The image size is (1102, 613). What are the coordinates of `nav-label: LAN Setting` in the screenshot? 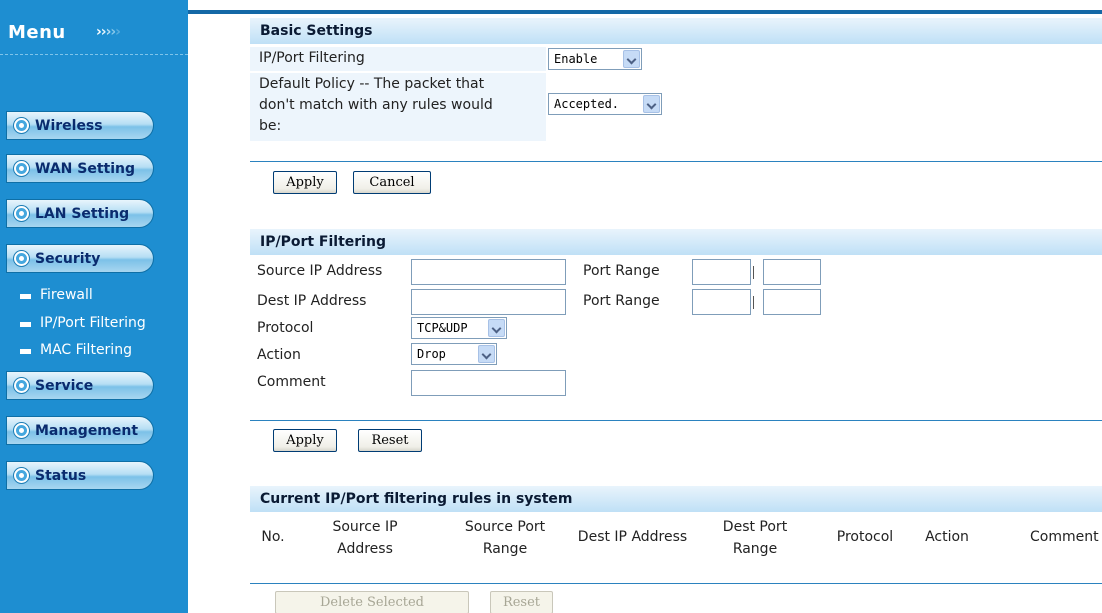 It's located at (82, 214).